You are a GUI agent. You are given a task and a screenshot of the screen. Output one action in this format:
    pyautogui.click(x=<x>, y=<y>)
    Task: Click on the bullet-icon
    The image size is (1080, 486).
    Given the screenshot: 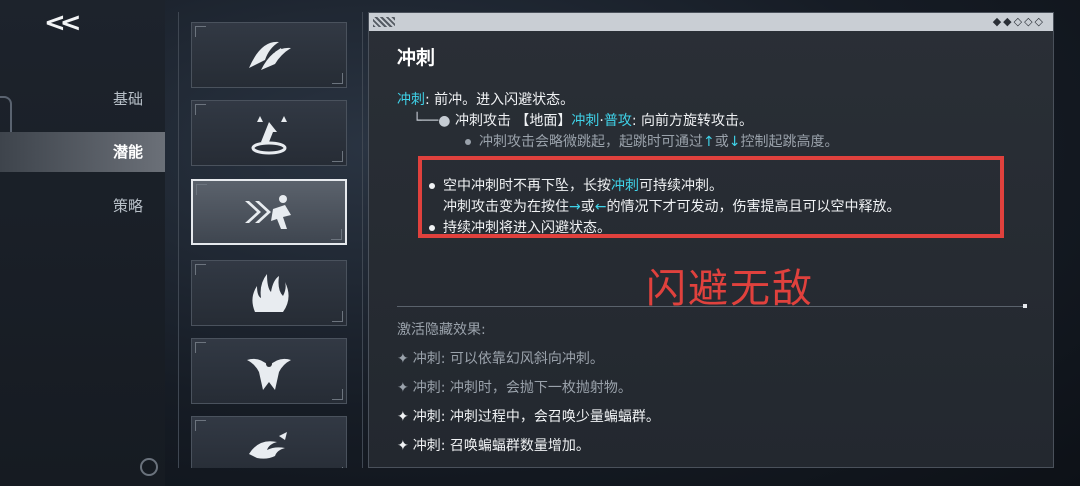 What is the action you would take?
    pyautogui.click(x=468, y=142)
    